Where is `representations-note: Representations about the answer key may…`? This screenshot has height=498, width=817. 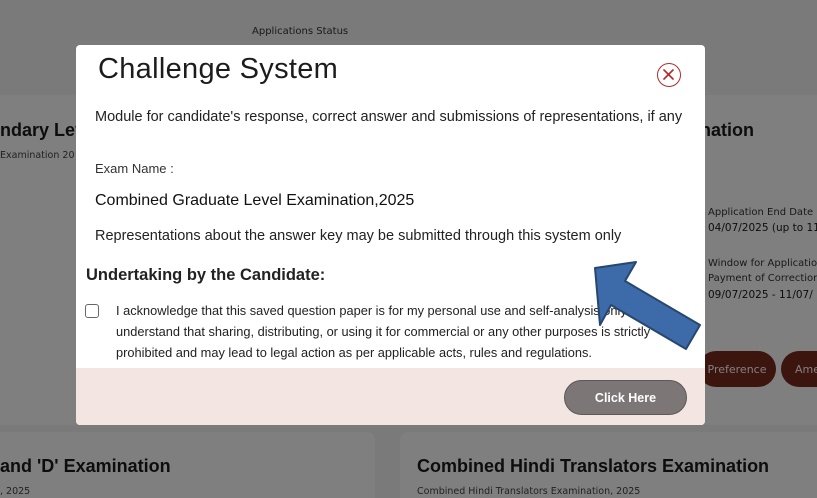
representations-note: Representations about the answer key may… is located at coordinates (358, 236).